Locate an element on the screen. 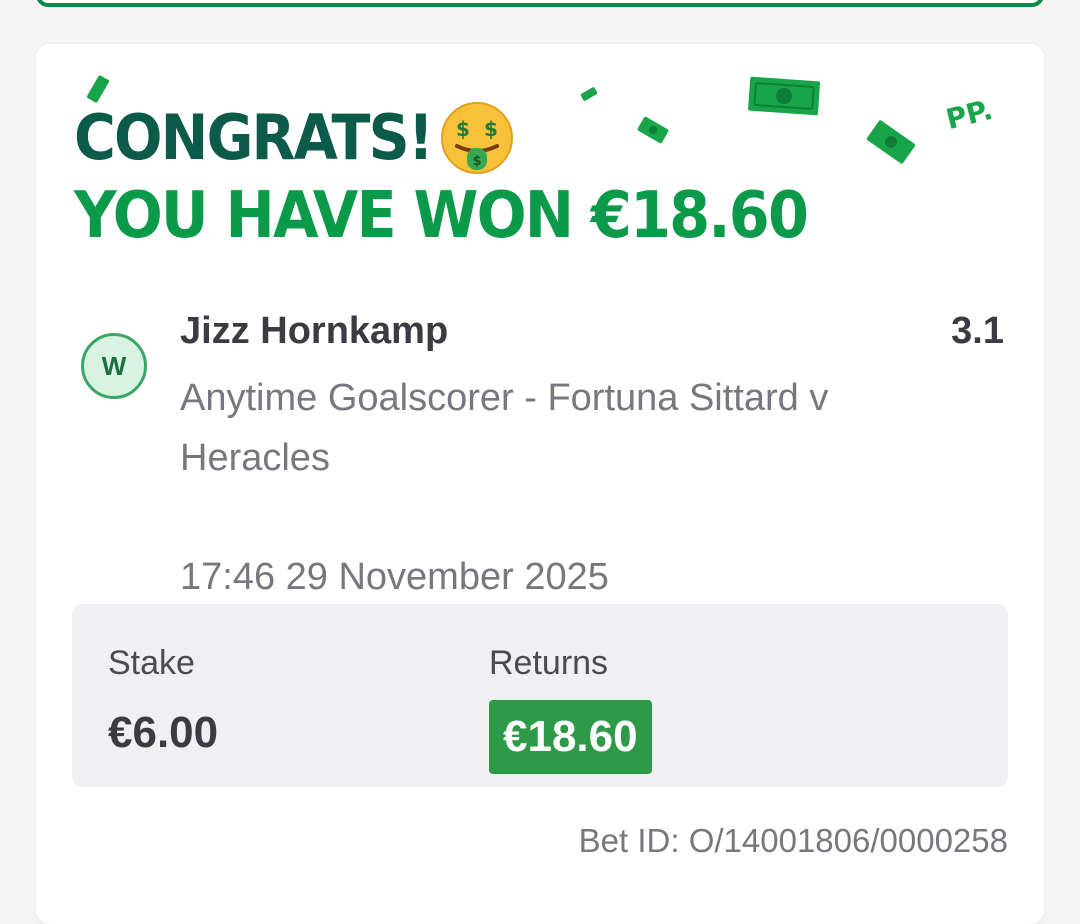 The image size is (1080, 924). selection-name: Jizz Hornkamp is located at coordinates (314, 331).